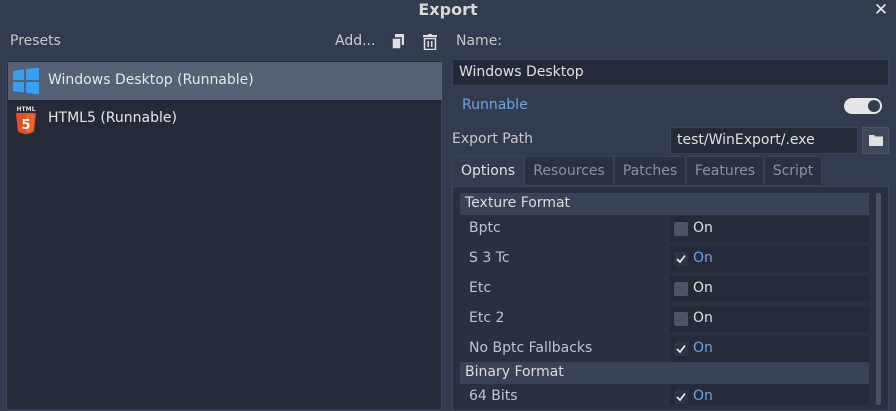  I want to click on prop-no-bptc-fallbacks-checkbox: On, so click(769, 349).